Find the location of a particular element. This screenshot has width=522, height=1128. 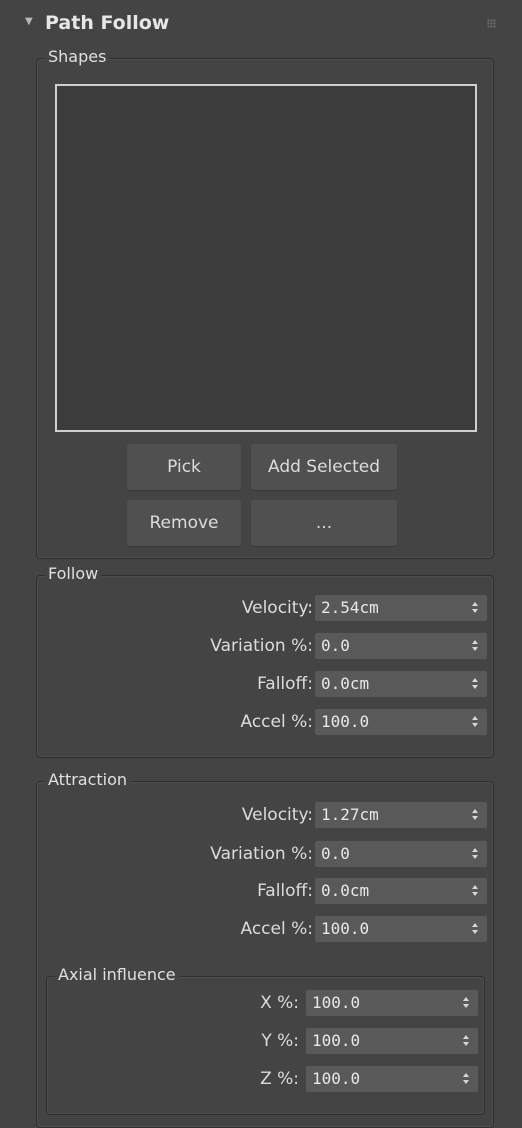

axial-z-label: Z %: is located at coordinates (279, 1079).